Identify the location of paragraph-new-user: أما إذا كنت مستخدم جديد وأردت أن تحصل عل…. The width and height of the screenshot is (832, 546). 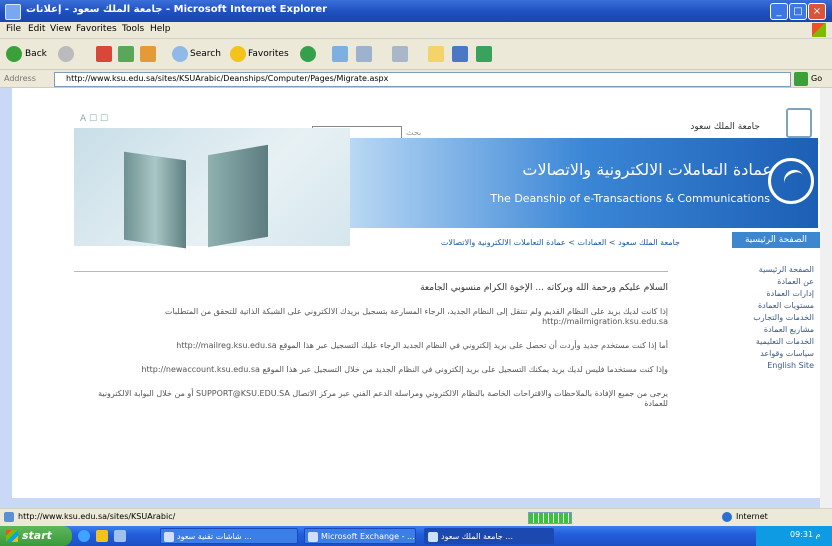
(422, 345).